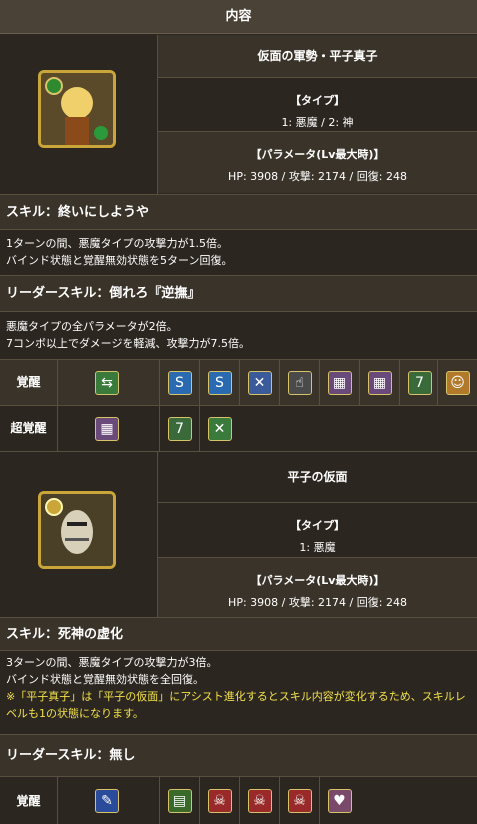 The image size is (477, 824). I want to click on card2-skill-desc-line: バインド状態と覚醒無効状態を全回復。, so click(105, 679).